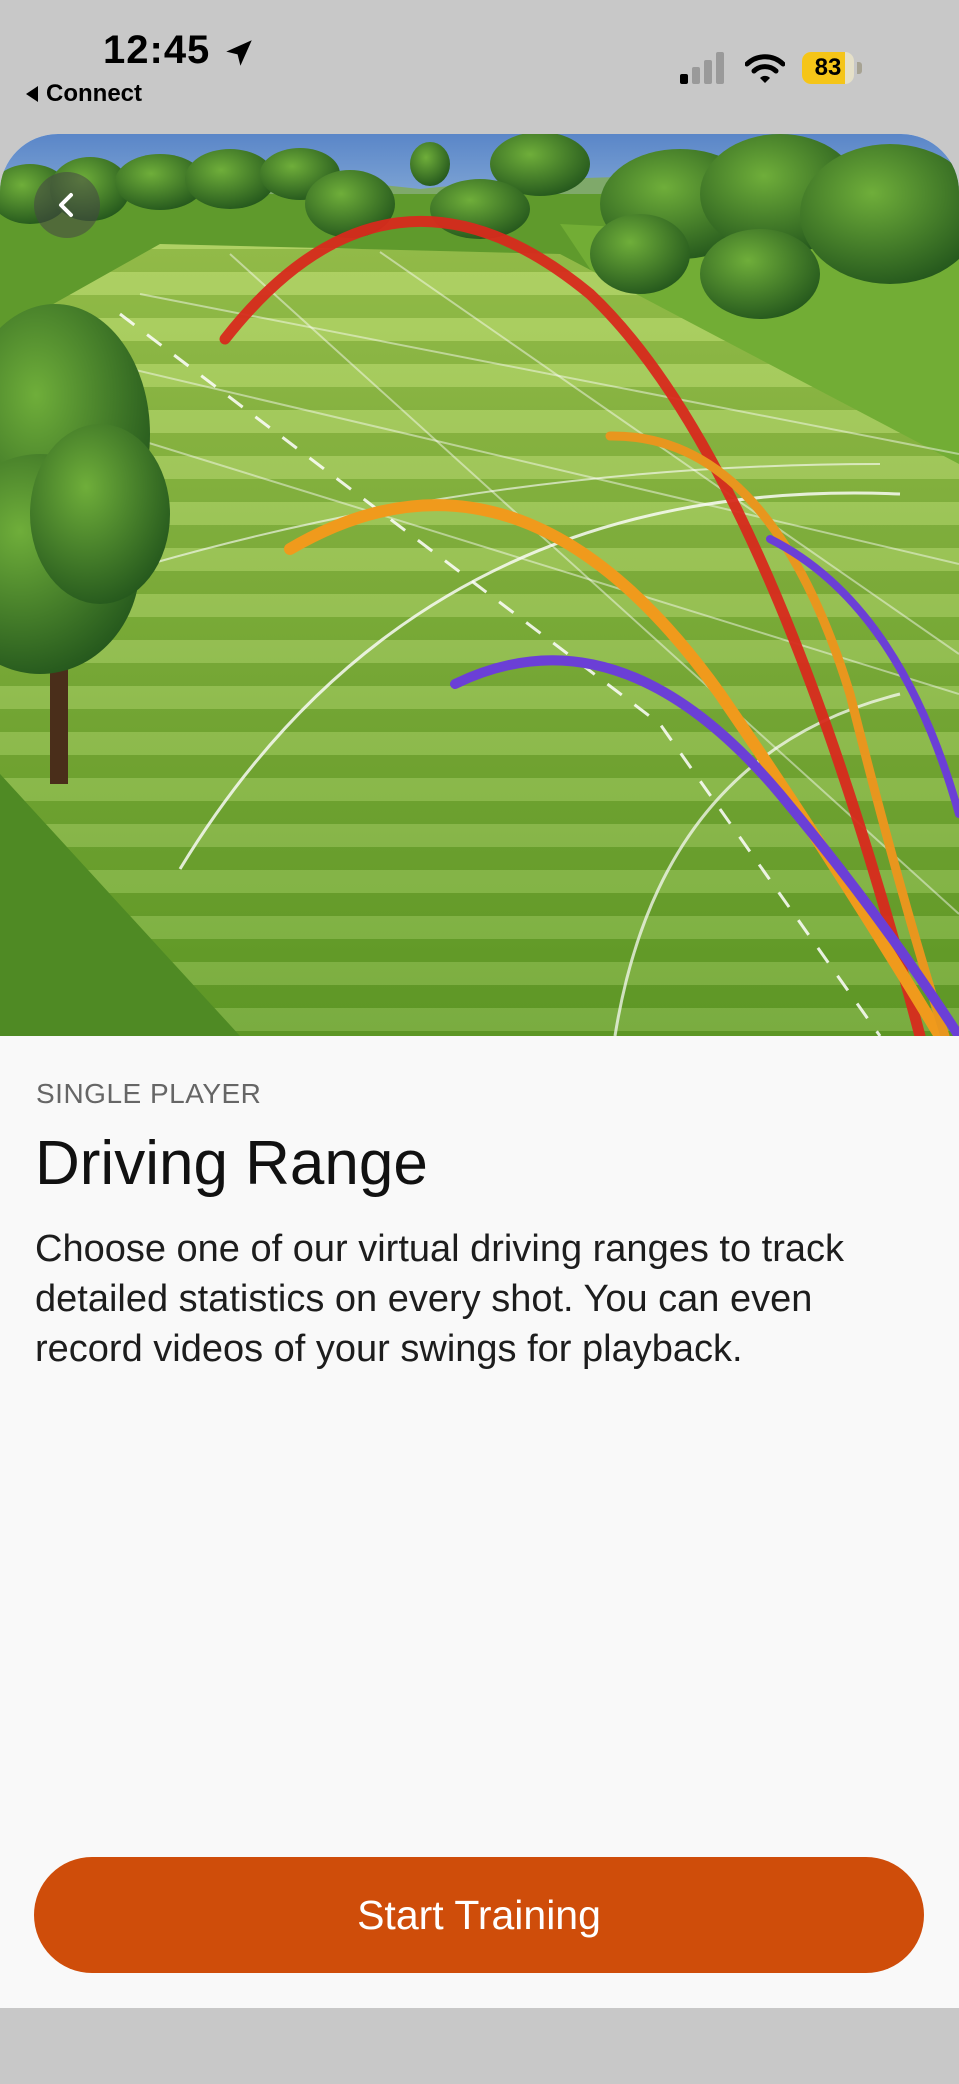 The height and width of the screenshot is (2084, 959). What do you see at coordinates (94, 93) in the screenshot?
I see `back-app-label: Connect` at bounding box center [94, 93].